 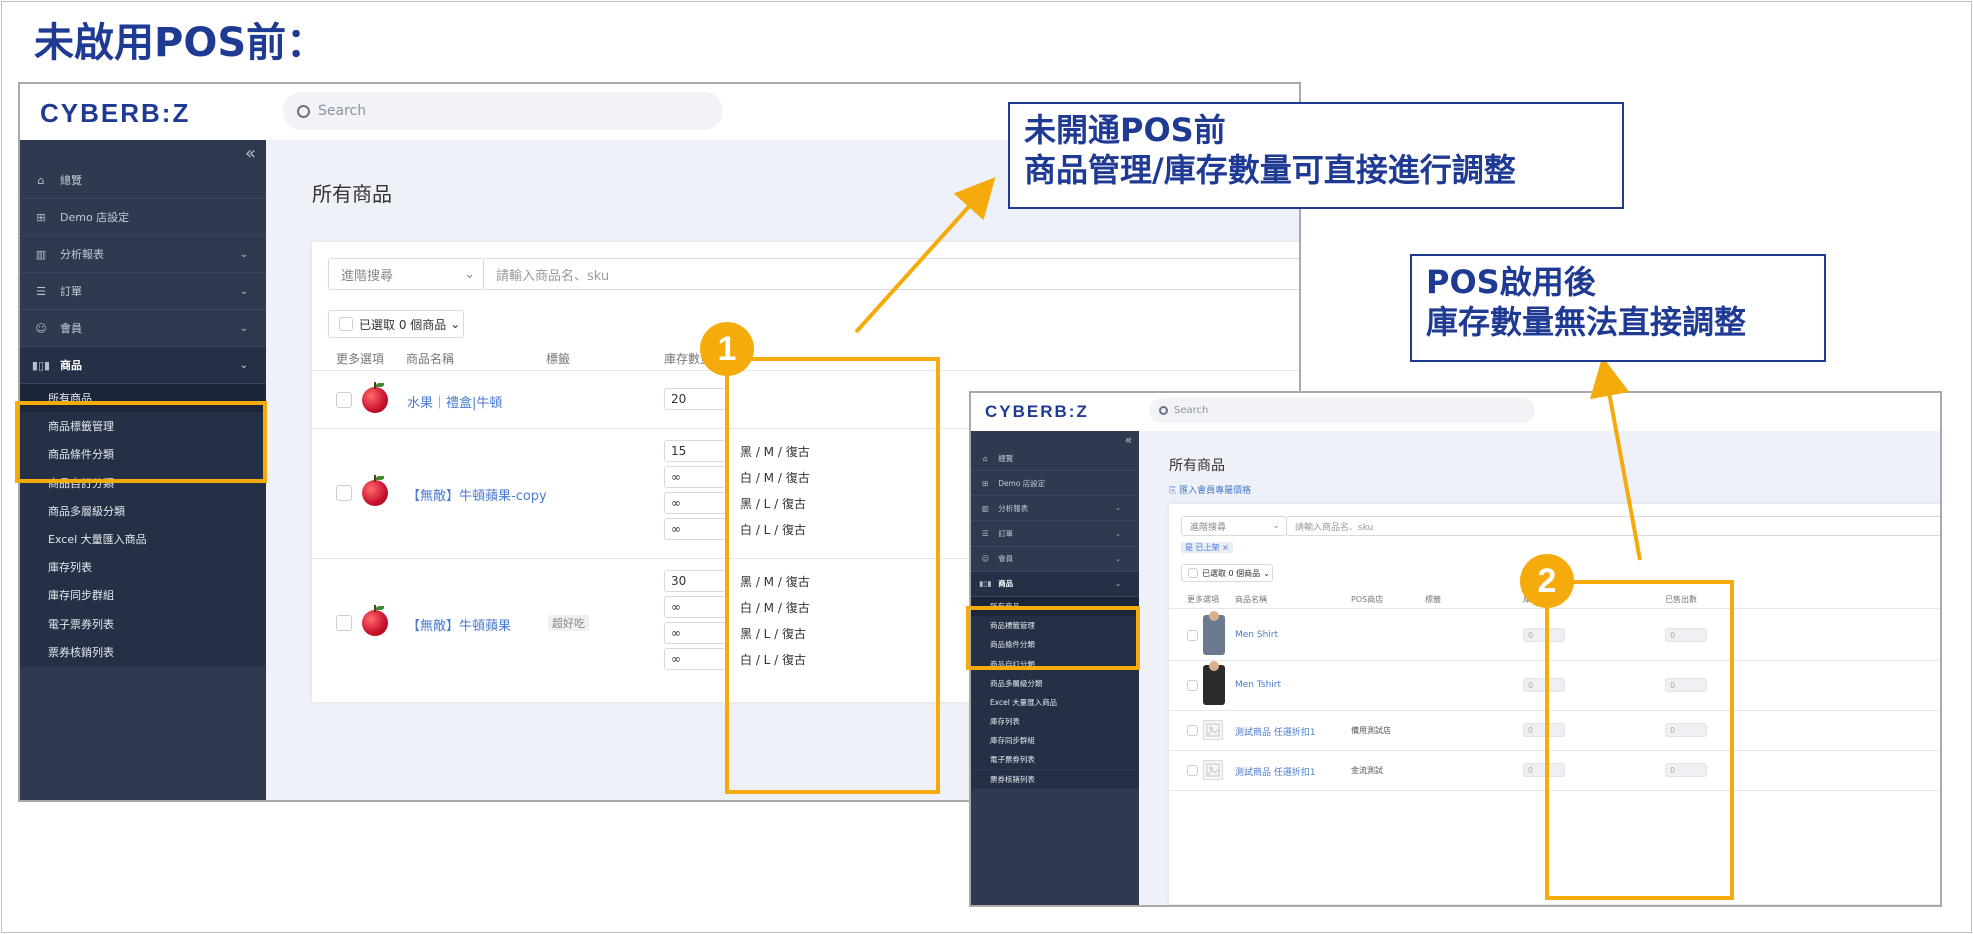 I want to click on arrow-to-callout-after, so click(x=1615, y=458).